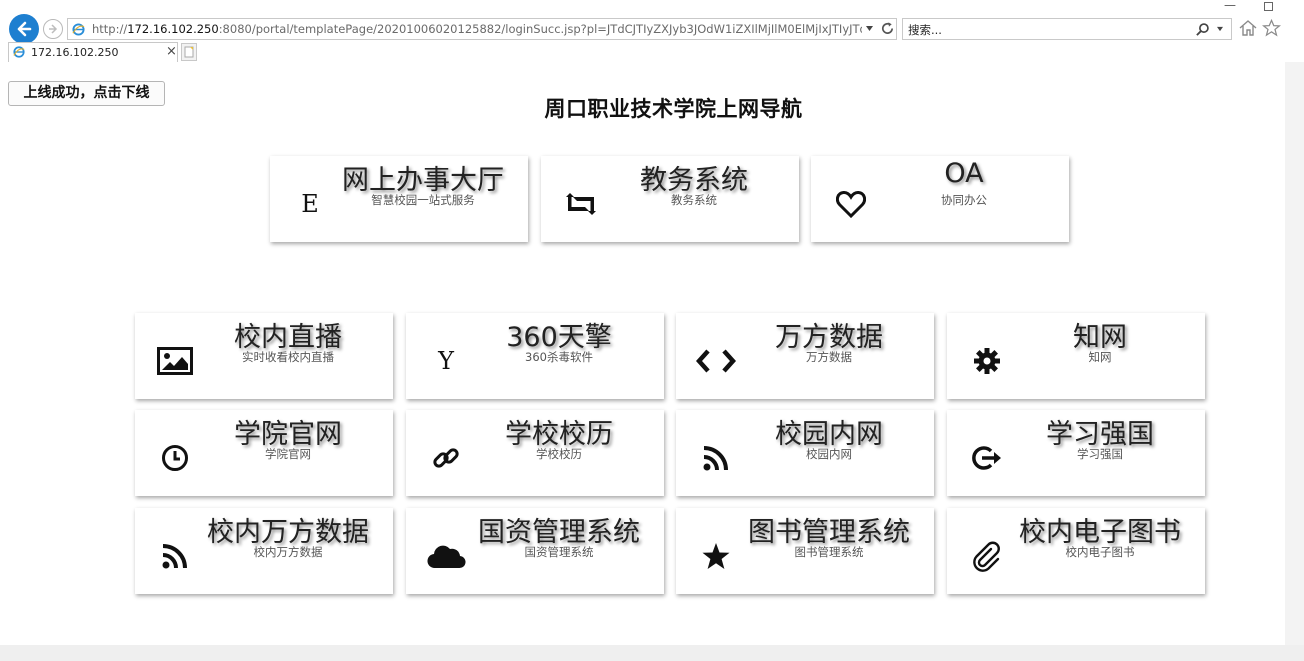 The image size is (1304, 661). I want to click on retweet-icon, so click(581, 204).